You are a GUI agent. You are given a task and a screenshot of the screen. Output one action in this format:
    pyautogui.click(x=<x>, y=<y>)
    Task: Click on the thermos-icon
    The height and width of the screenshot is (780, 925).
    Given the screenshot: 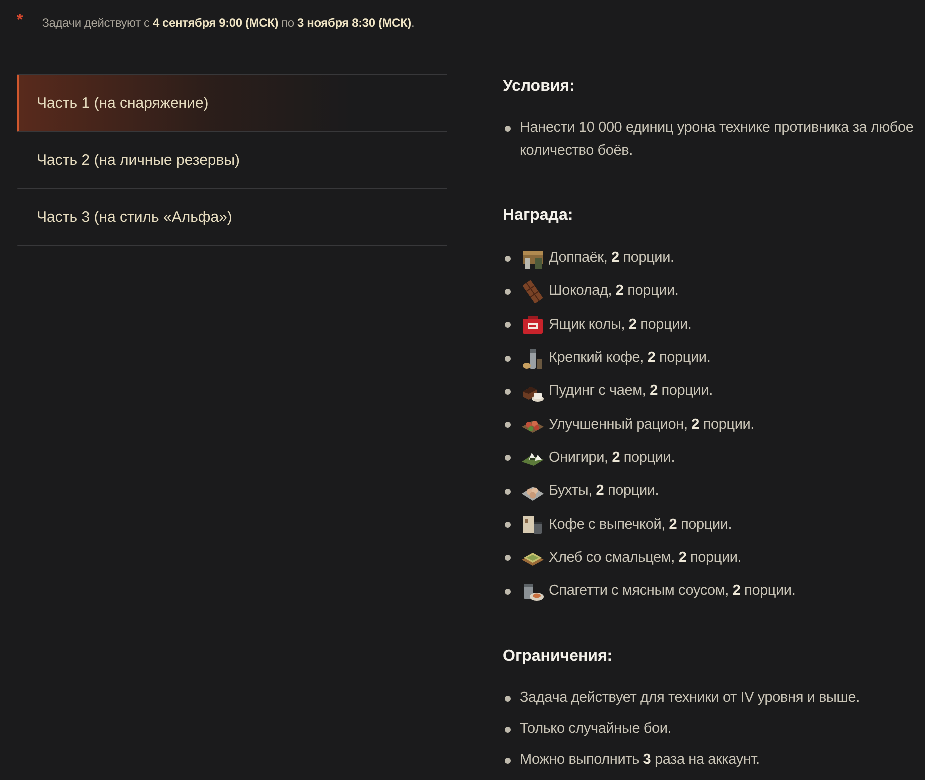 What is the action you would take?
    pyautogui.click(x=533, y=358)
    